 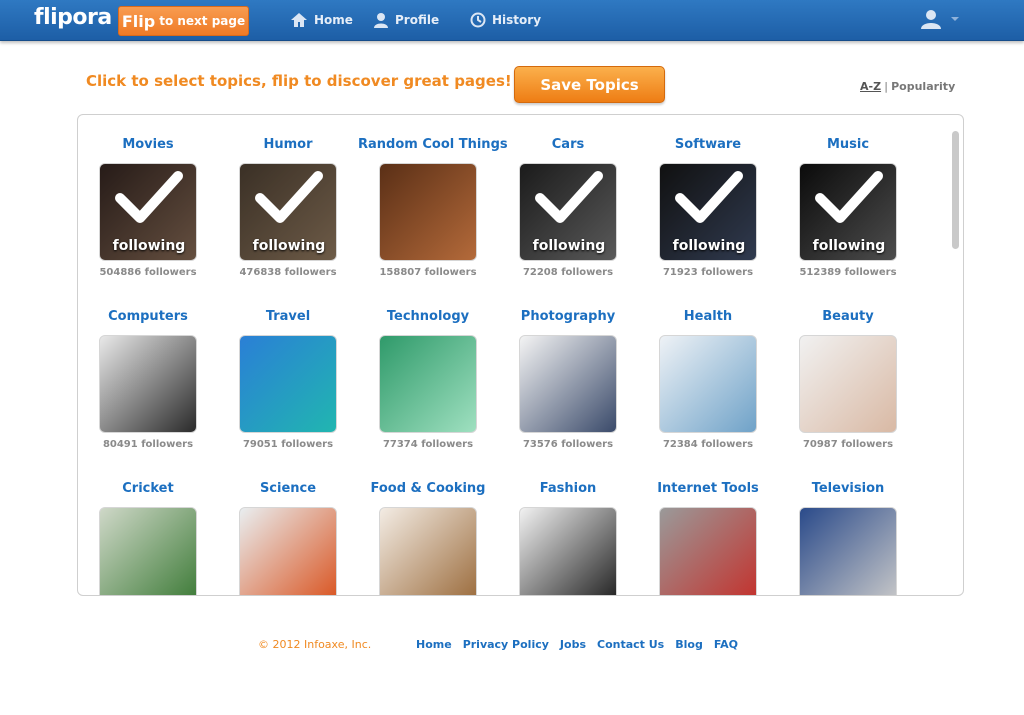 I want to click on topic-tile: Fashion, so click(x=568, y=531).